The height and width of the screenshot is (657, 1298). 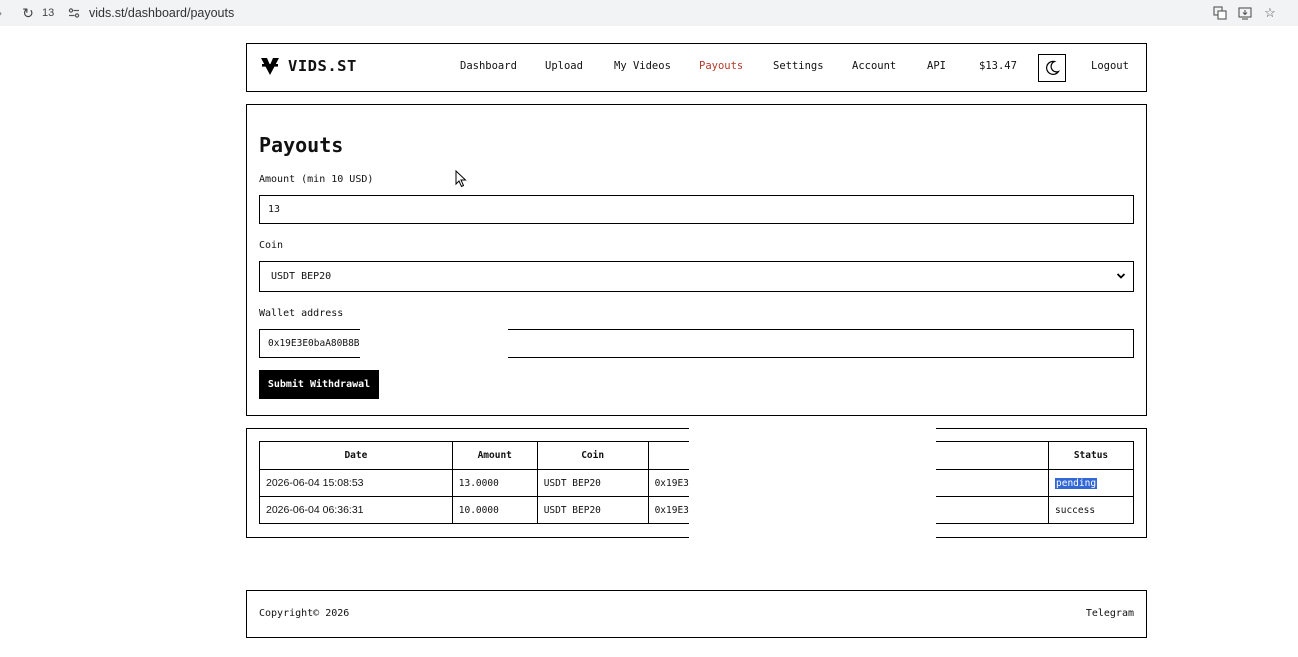 What do you see at coordinates (314, 343) in the screenshot?
I see `wallet-address-value: 0x19E3E0baA80B8B` at bounding box center [314, 343].